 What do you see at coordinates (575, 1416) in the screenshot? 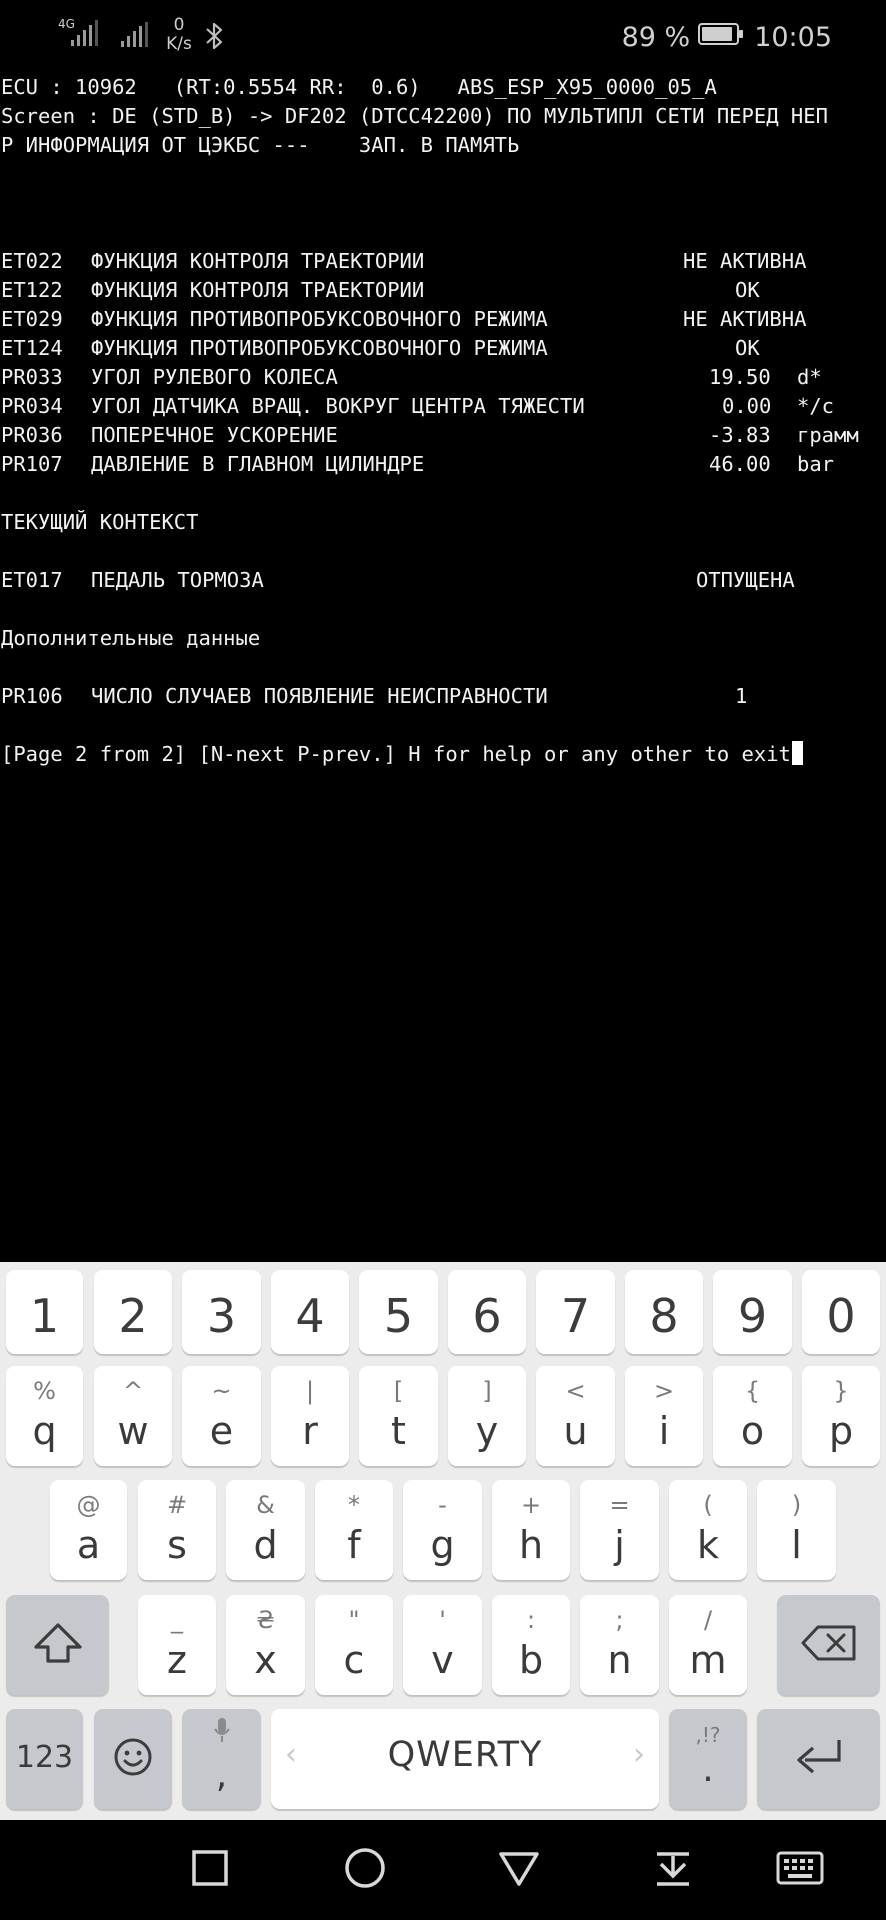
I see `key-u: < u` at bounding box center [575, 1416].